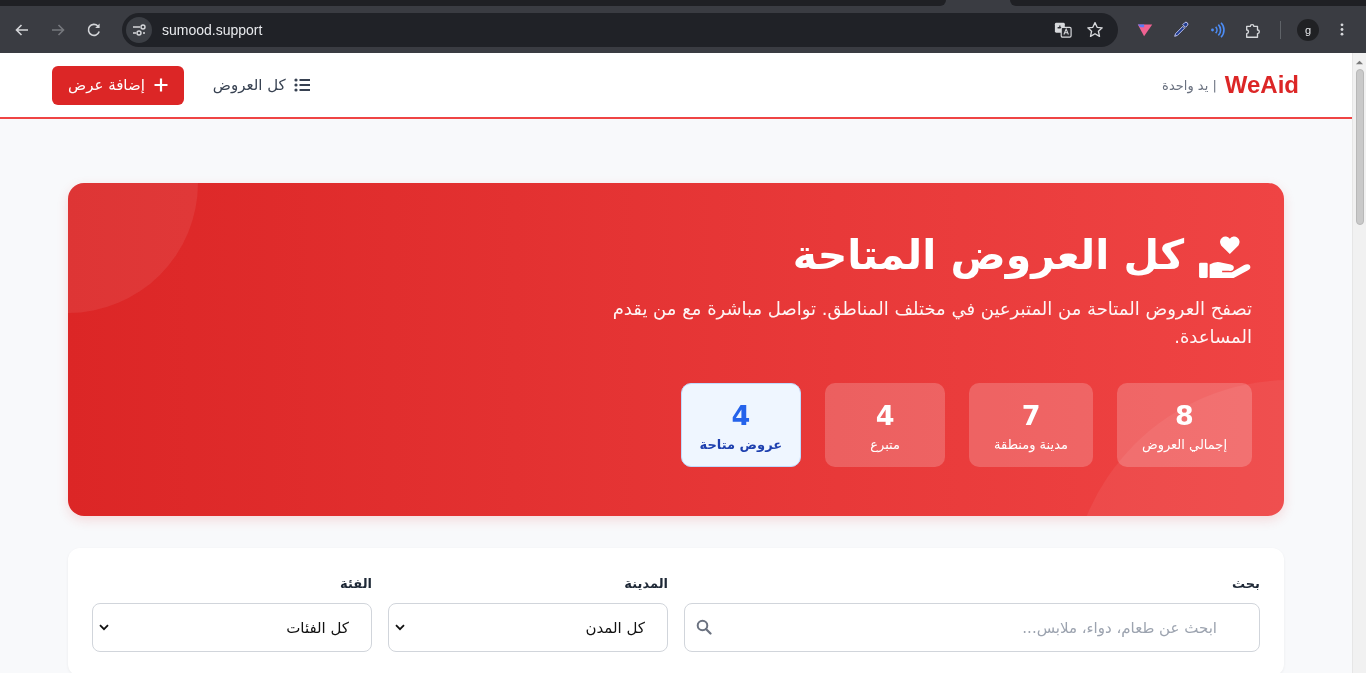 The width and height of the screenshot is (1366, 673). What do you see at coordinates (1261, 85) in the screenshot?
I see `logo-text: WeAid` at bounding box center [1261, 85].